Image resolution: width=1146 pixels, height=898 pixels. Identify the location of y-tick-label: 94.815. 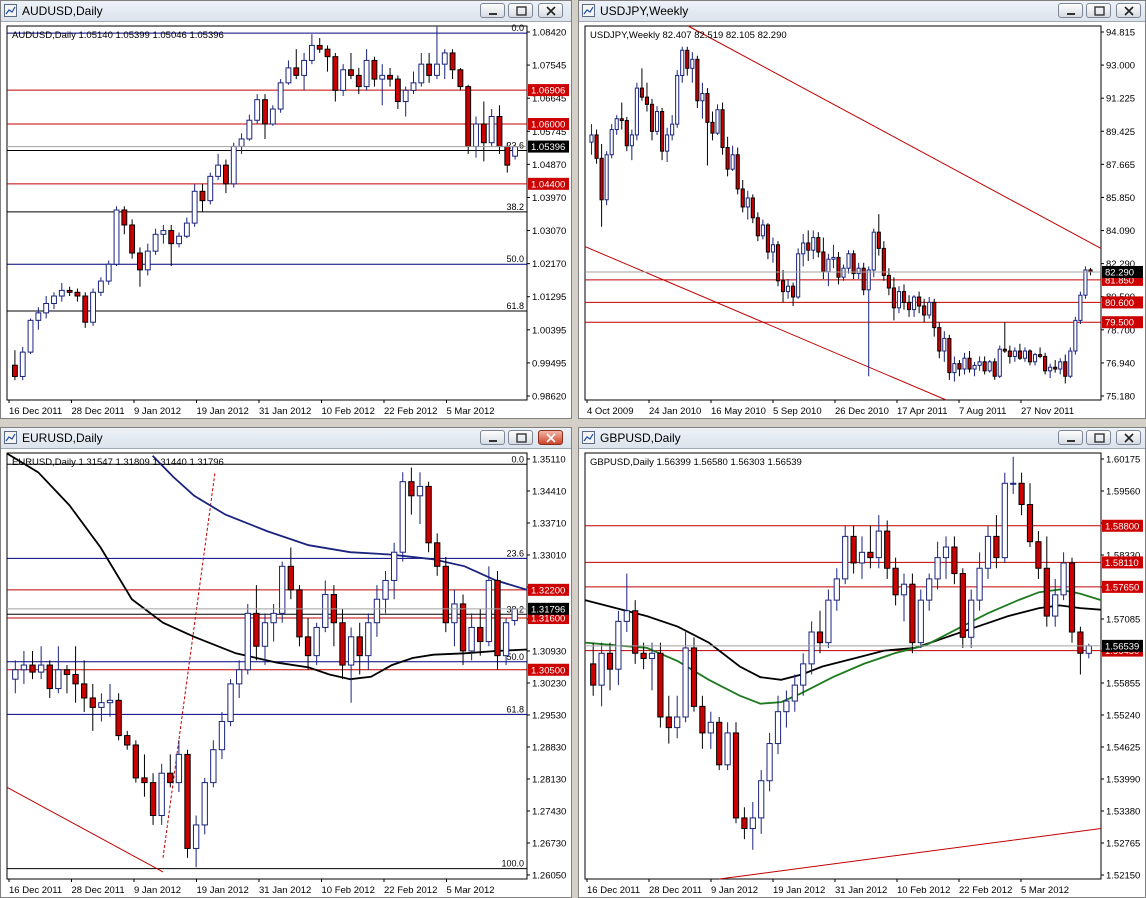
(1120, 33).